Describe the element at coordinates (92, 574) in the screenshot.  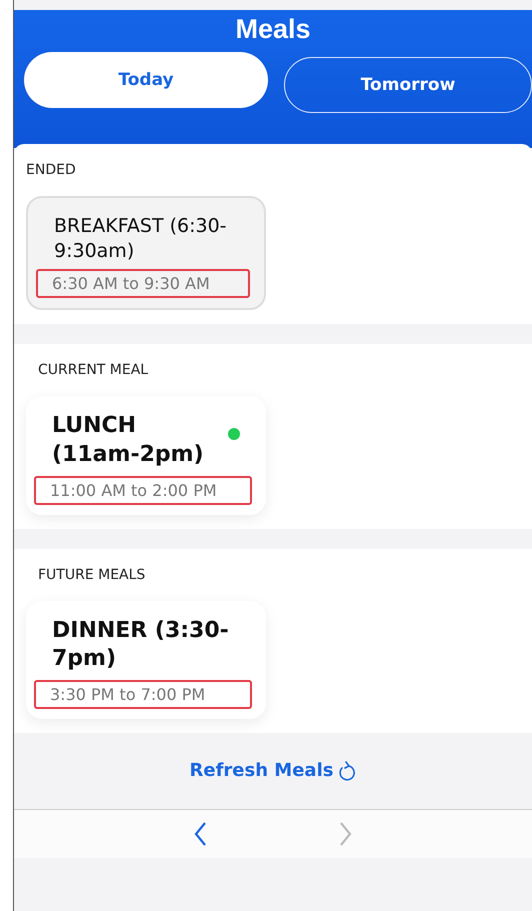
I see `section-heading: FUTURE MEALS` at that location.